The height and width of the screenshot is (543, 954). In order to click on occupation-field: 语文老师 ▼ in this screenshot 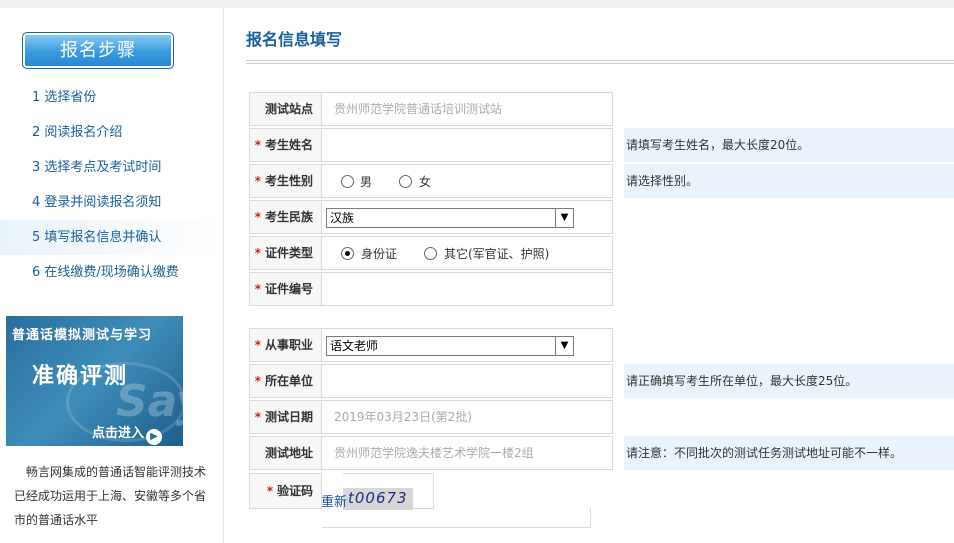, I will do `click(467, 345)`.